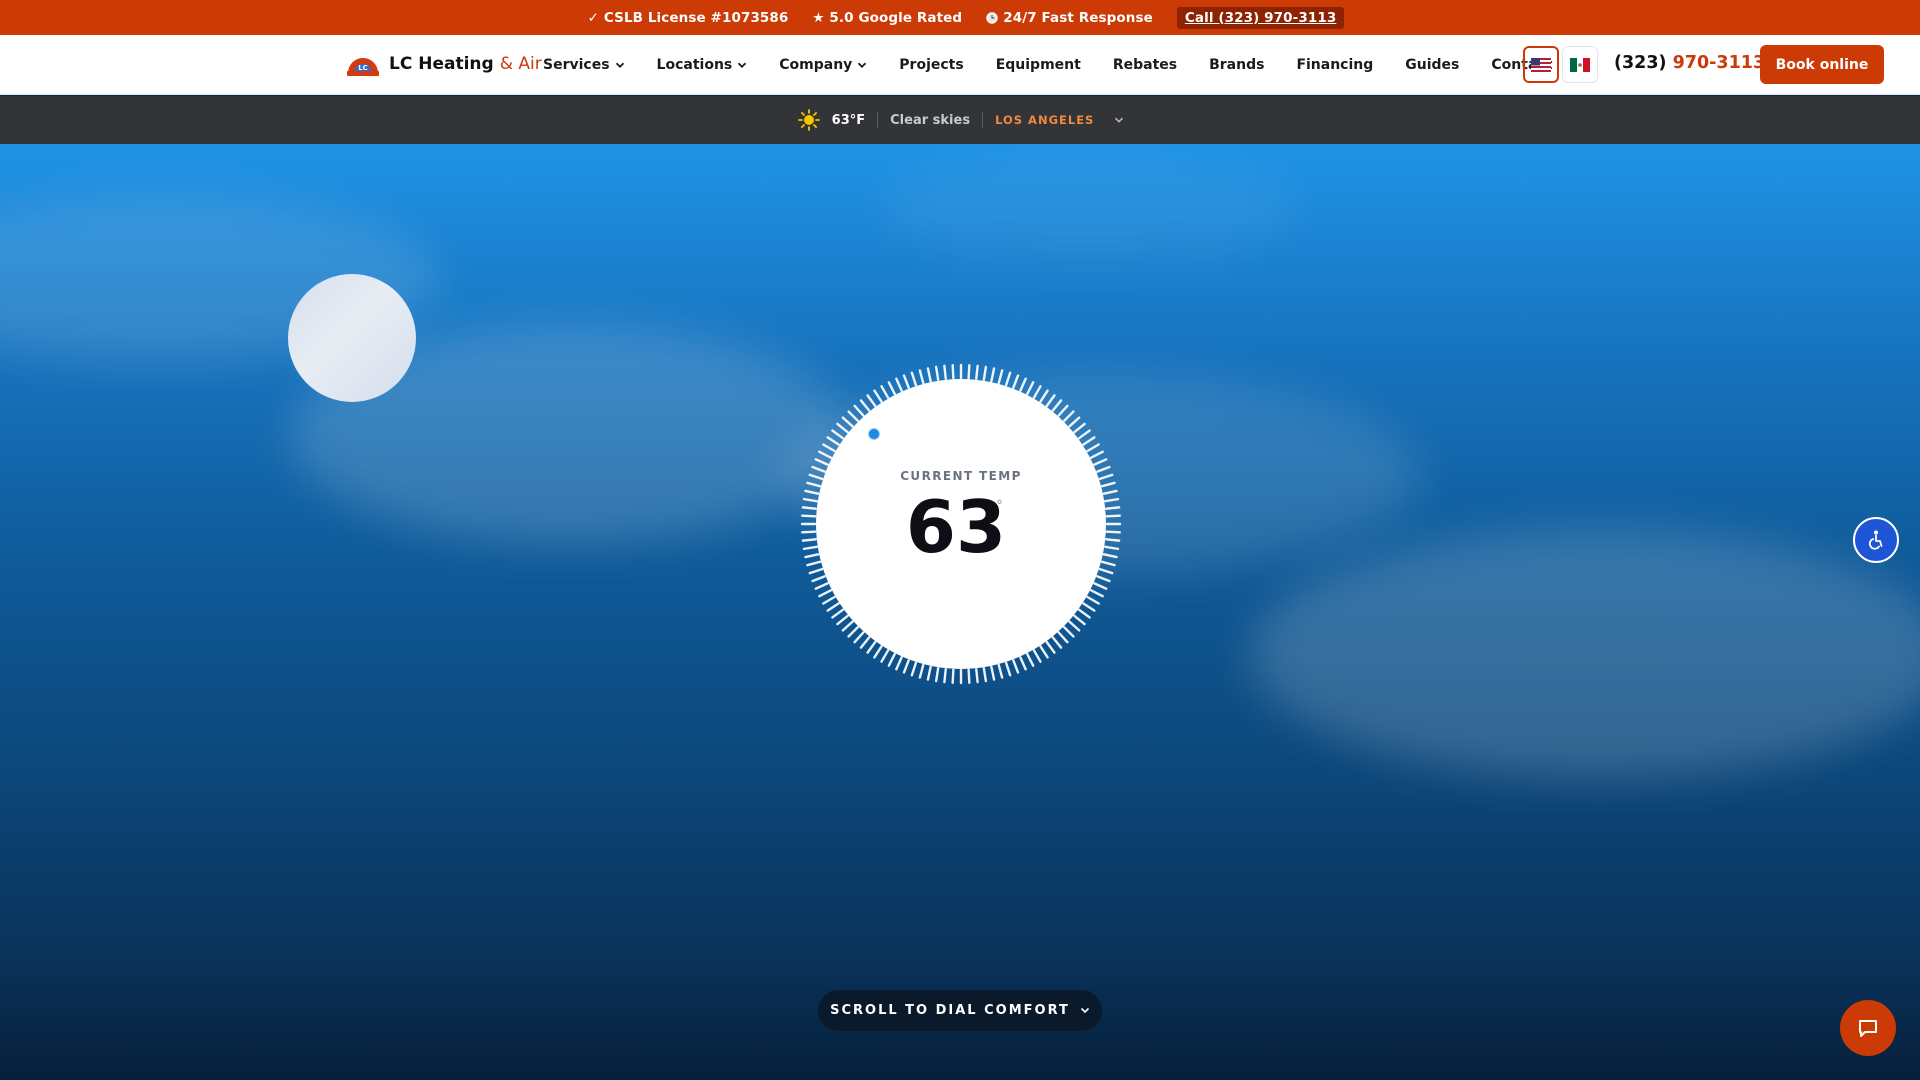  I want to click on call-link: Call (323) 970-3113, so click(1260, 17).